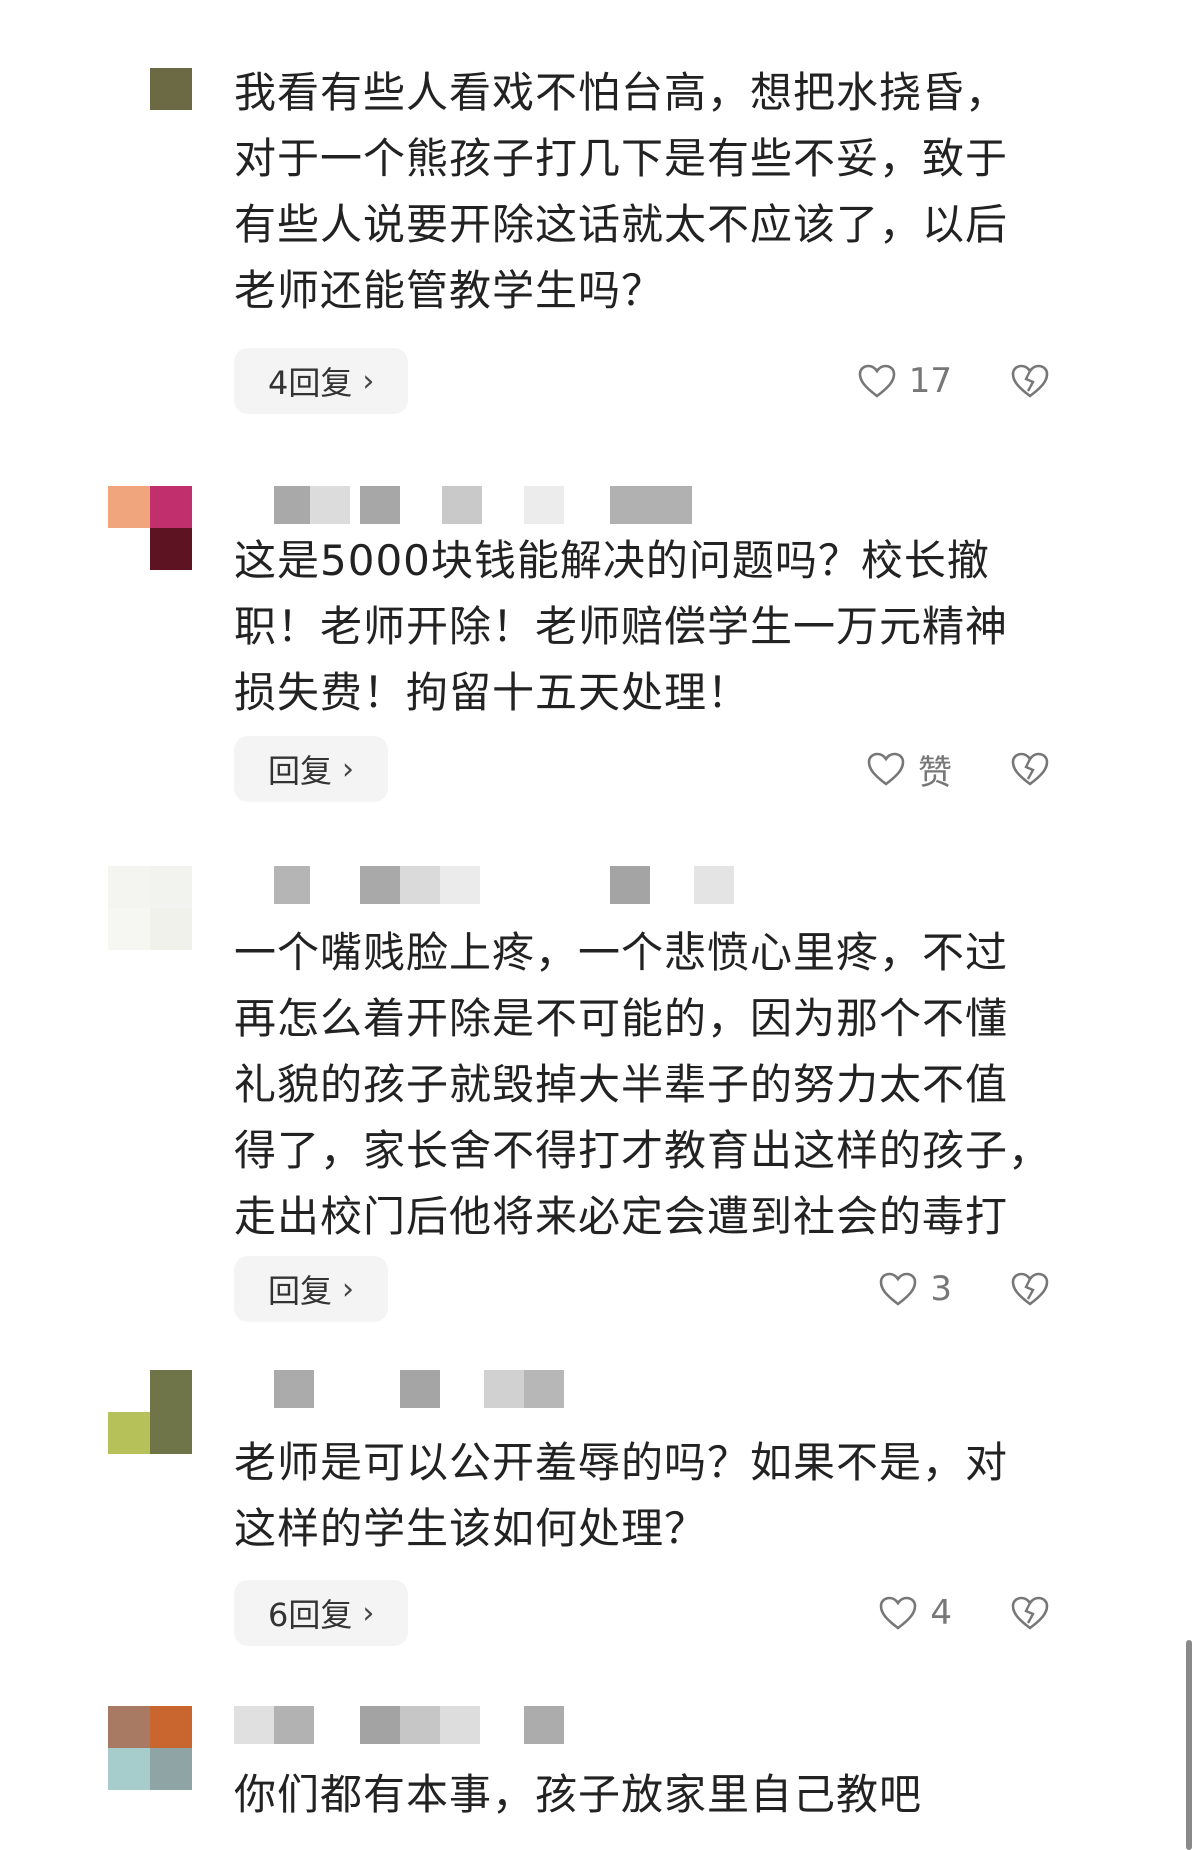 The width and height of the screenshot is (1200, 1850). What do you see at coordinates (904, 381) in the screenshot?
I see `like-button: 17` at bounding box center [904, 381].